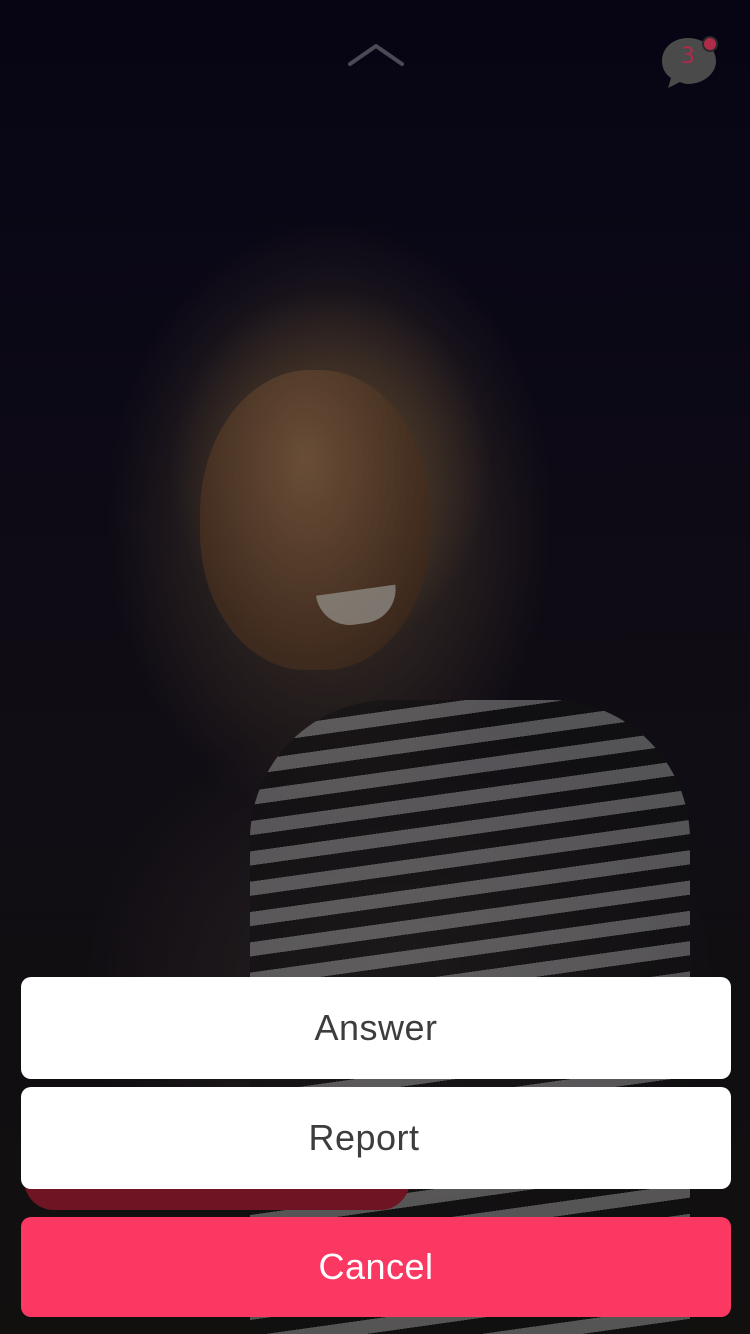  Describe the element at coordinates (376, 1028) in the screenshot. I see `answer-button: Answer` at that location.